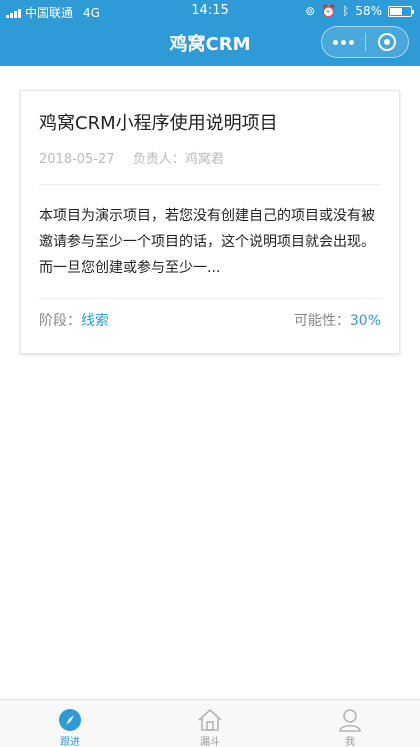 The image size is (420, 747). I want to click on probability-label: 可能性：, so click(321, 321).